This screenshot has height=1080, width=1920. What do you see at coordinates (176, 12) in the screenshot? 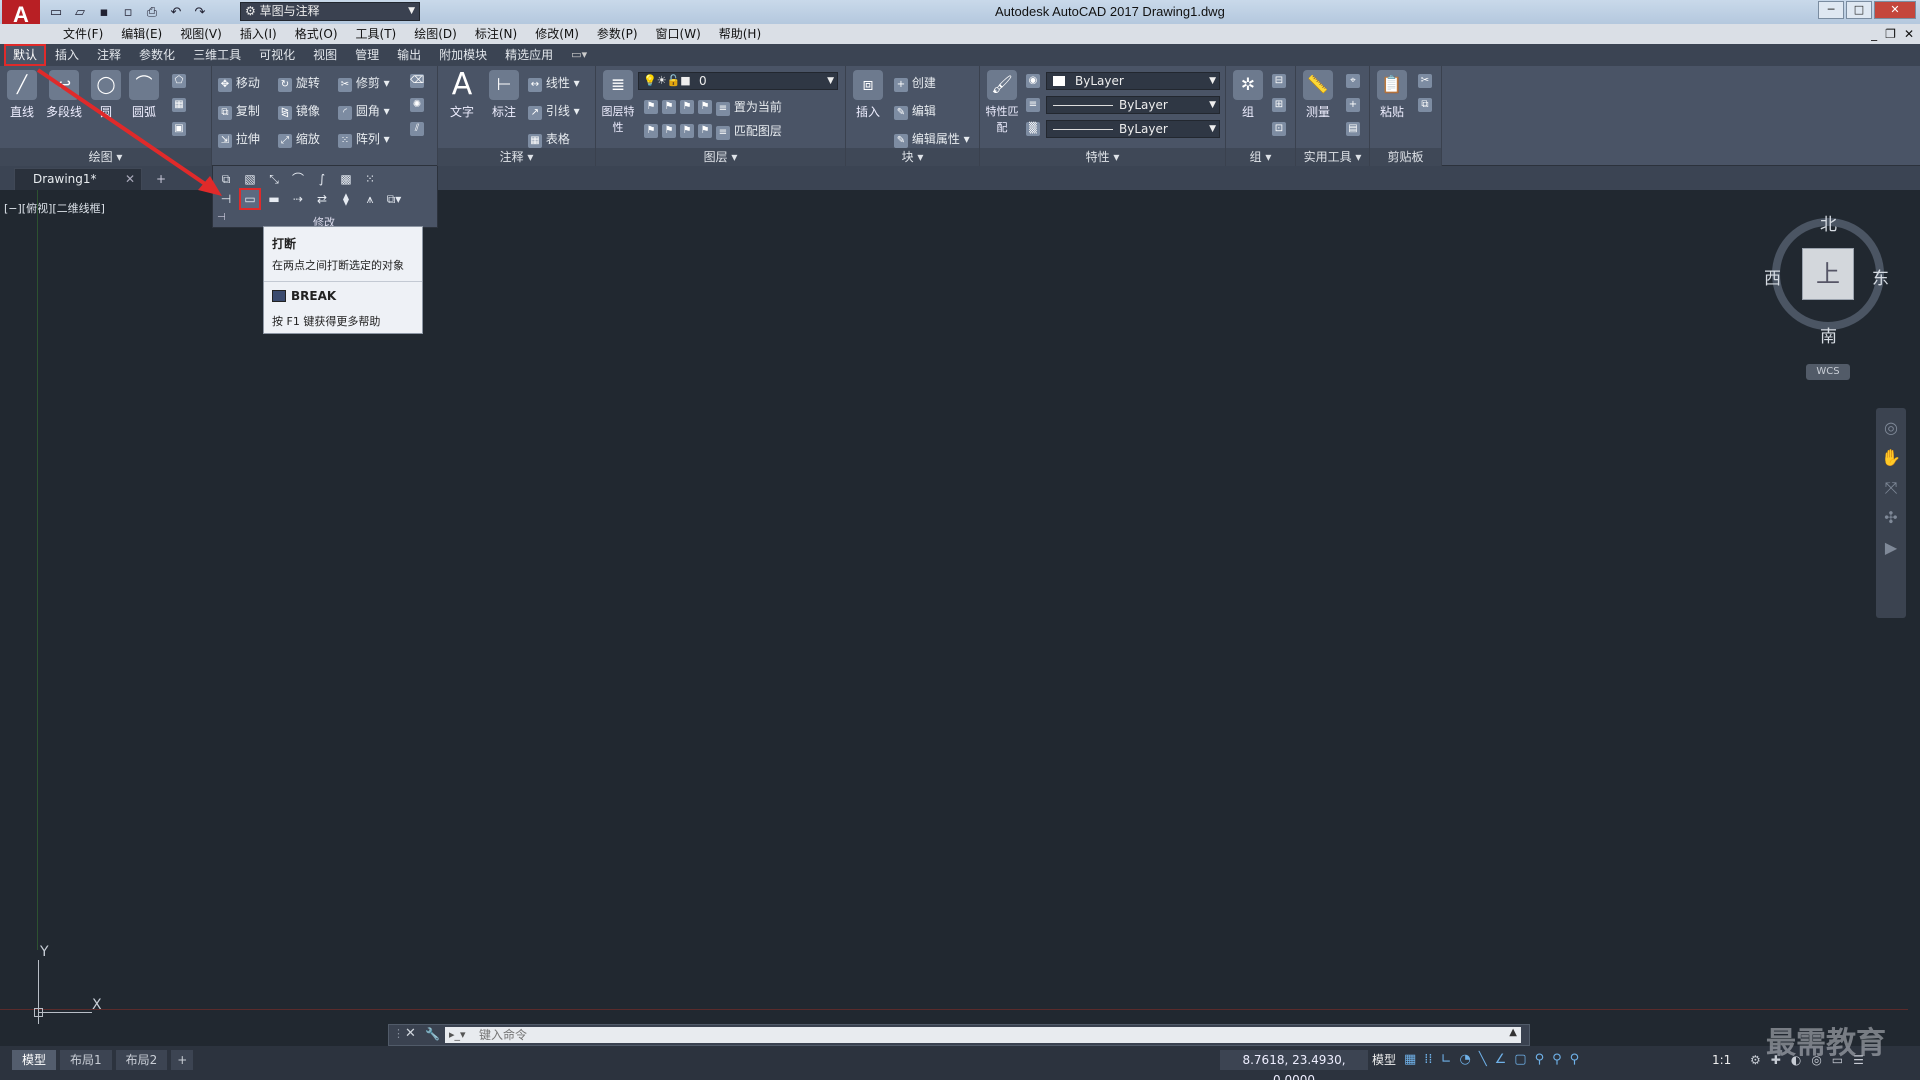
I see `undo-icon: ↶` at bounding box center [176, 12].